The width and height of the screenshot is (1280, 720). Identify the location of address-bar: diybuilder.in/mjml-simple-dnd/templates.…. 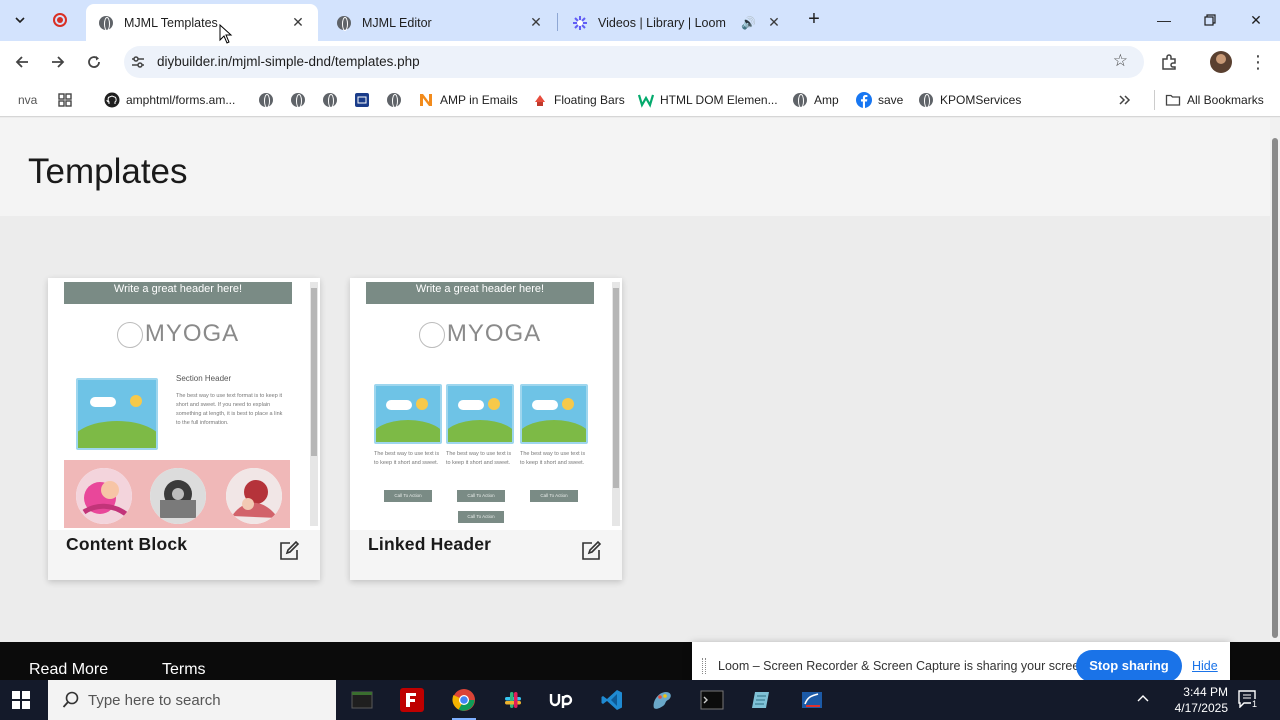
(634, 62).